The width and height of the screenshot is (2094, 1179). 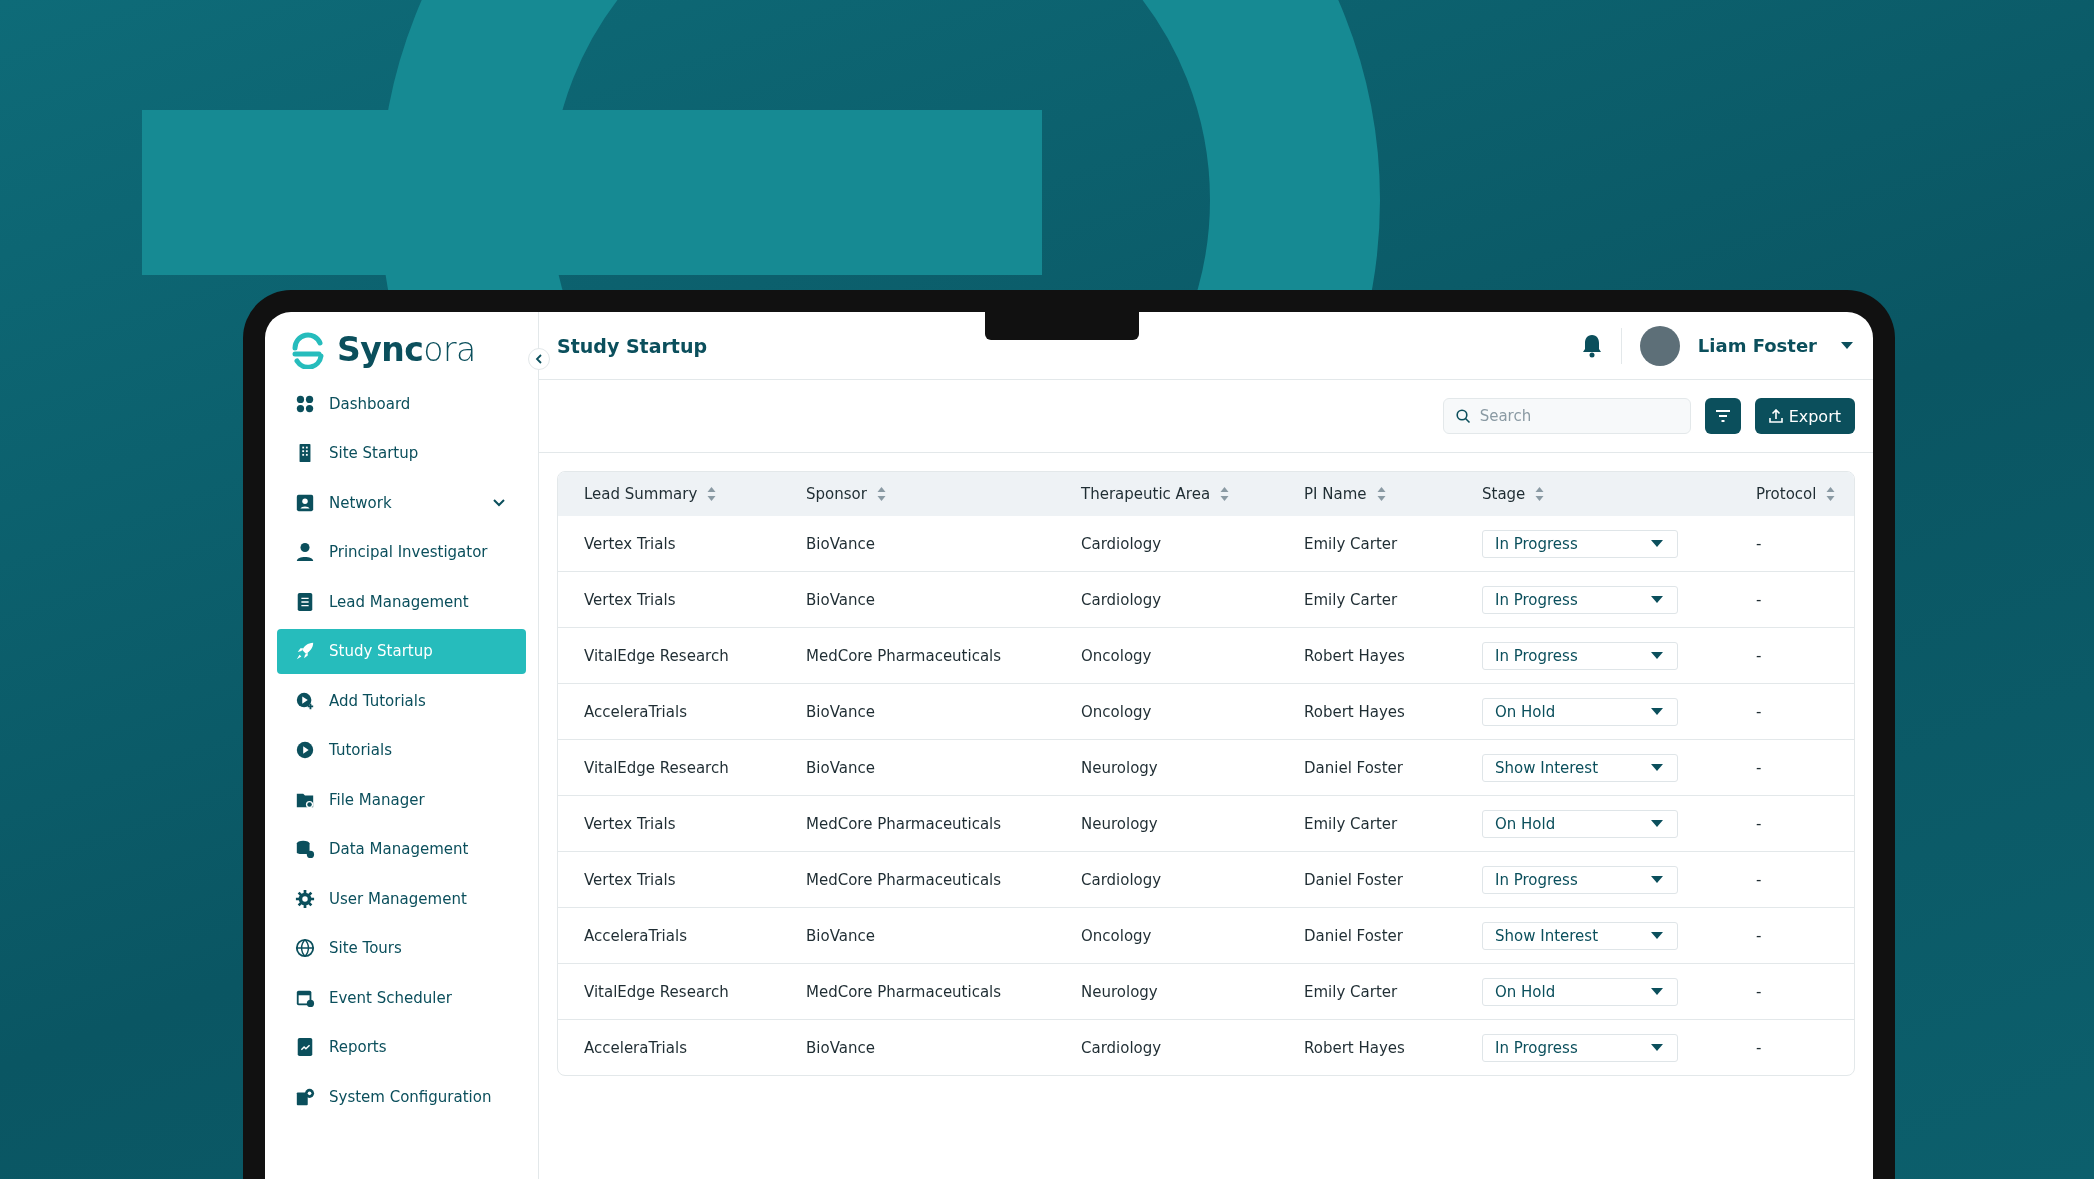 What do you see at coordinates (1119, 767) in the screenshot?
I see `table-cell: Neurology` at bounding box center [1119, 767].